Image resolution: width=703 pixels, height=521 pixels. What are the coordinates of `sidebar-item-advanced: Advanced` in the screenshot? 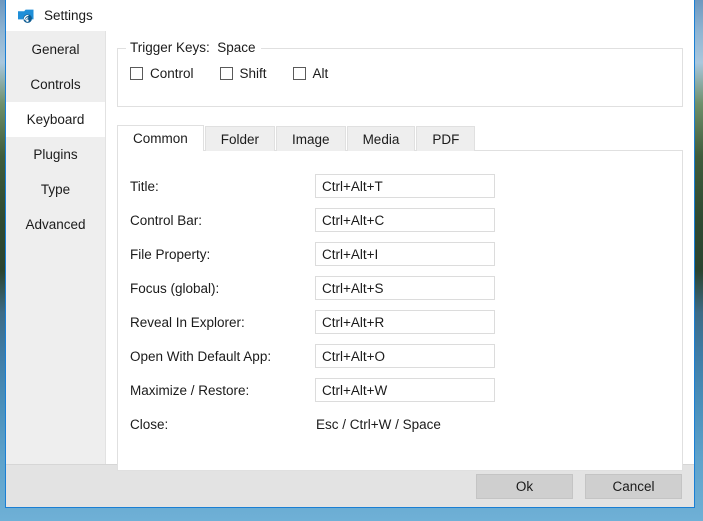 It's located at (55, 224).